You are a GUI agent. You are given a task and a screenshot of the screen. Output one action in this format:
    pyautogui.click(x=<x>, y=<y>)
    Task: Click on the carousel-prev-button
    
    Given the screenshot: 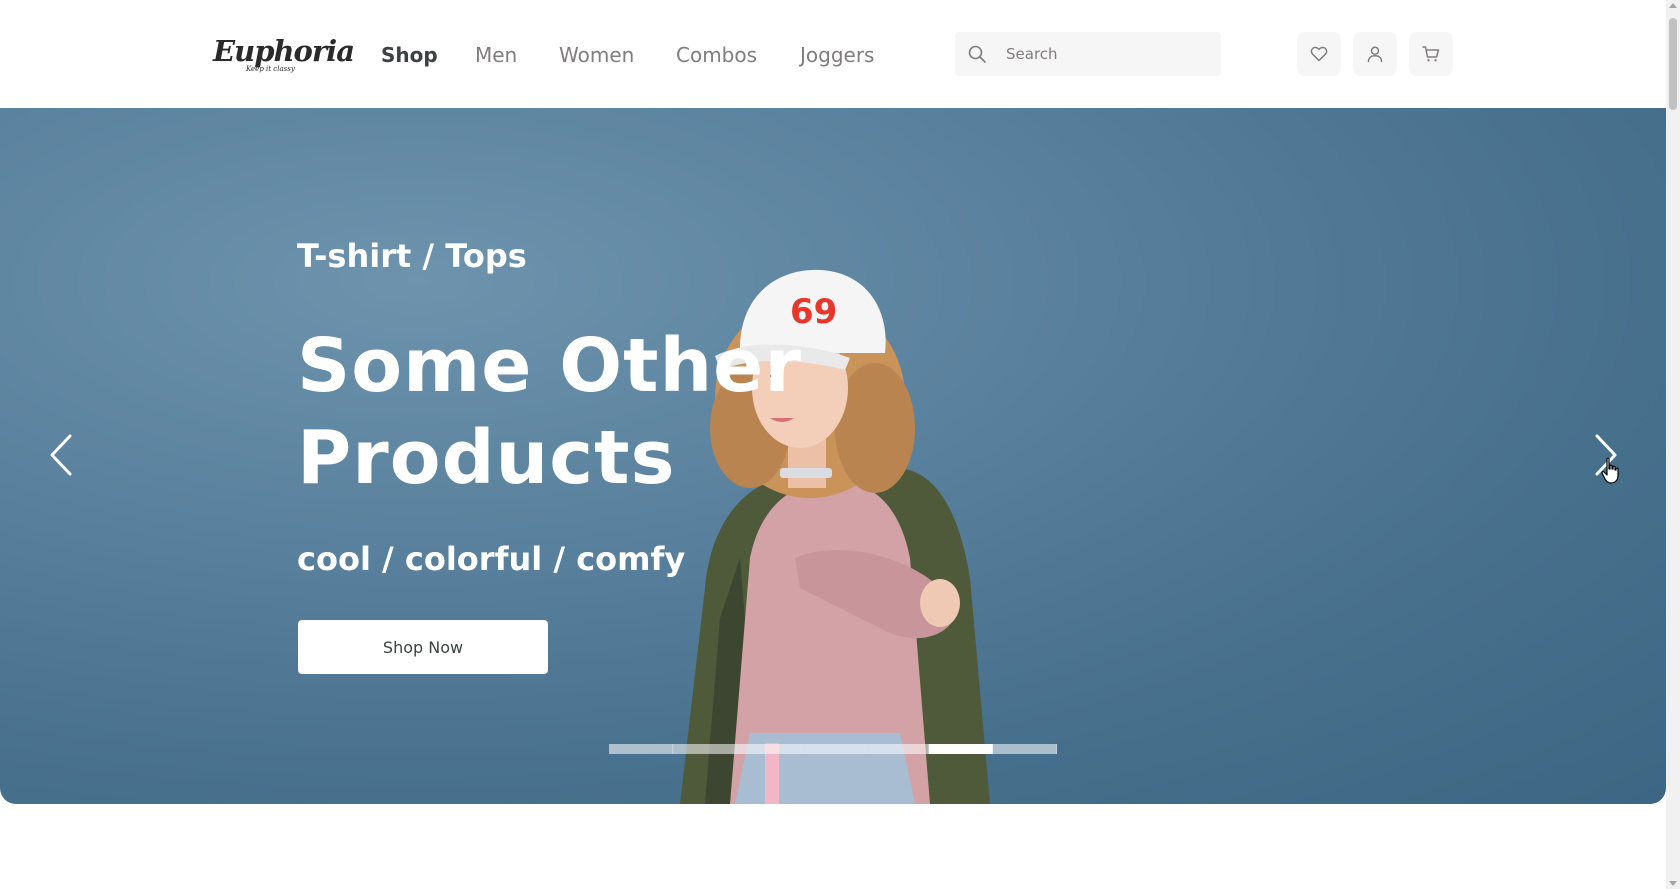 What is the action you would take?
    pyautogui.click(x=62, y=455)
    